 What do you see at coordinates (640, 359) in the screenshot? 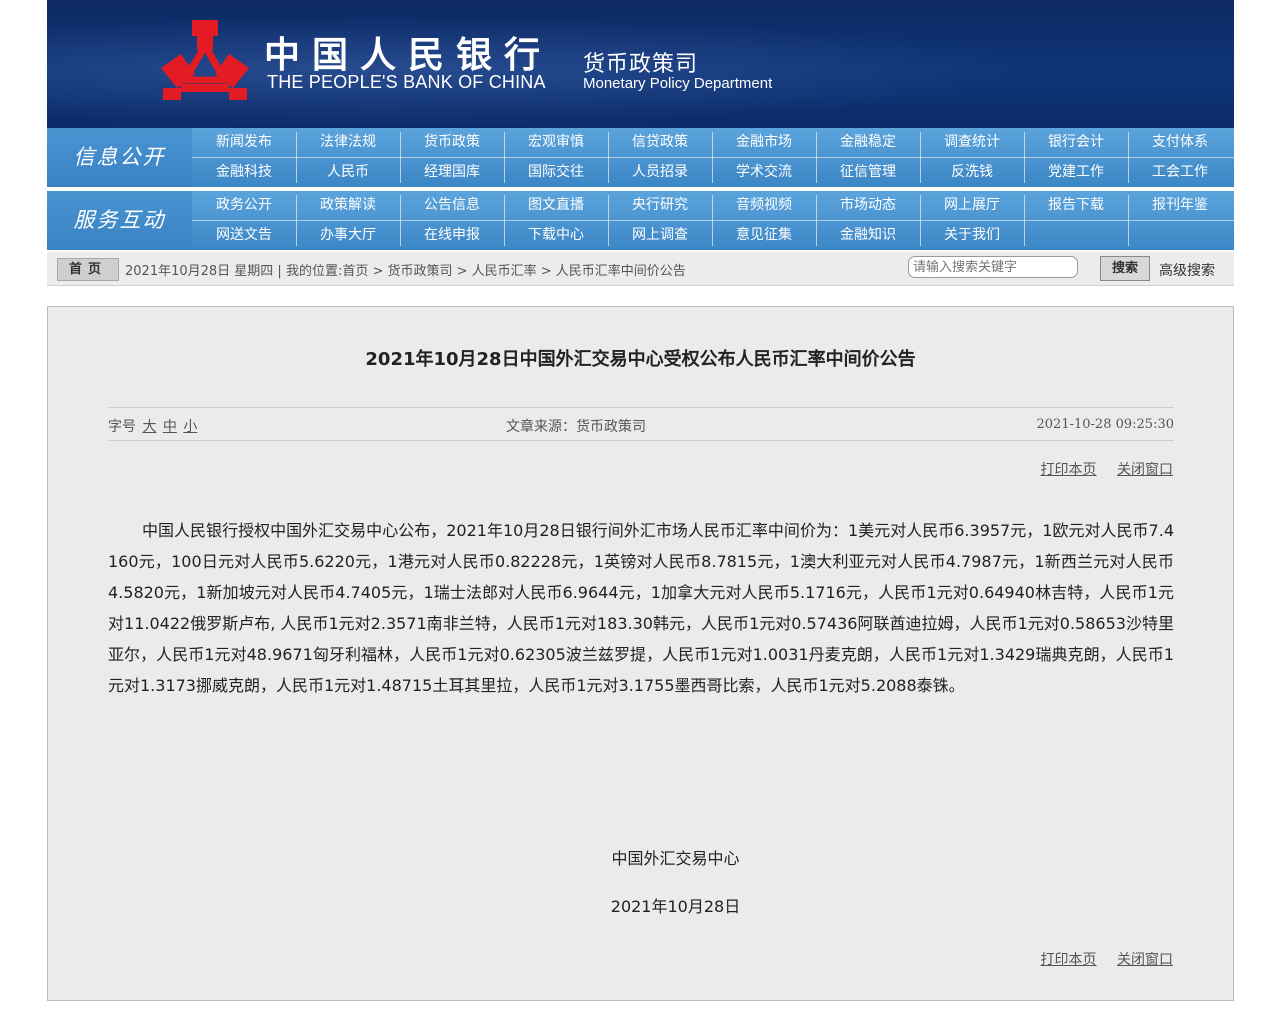
I see `article-title: 2021年10月28日中国外汇交易中心受权公布人民币汇率中间价公告` at bounding box center [640, 359].